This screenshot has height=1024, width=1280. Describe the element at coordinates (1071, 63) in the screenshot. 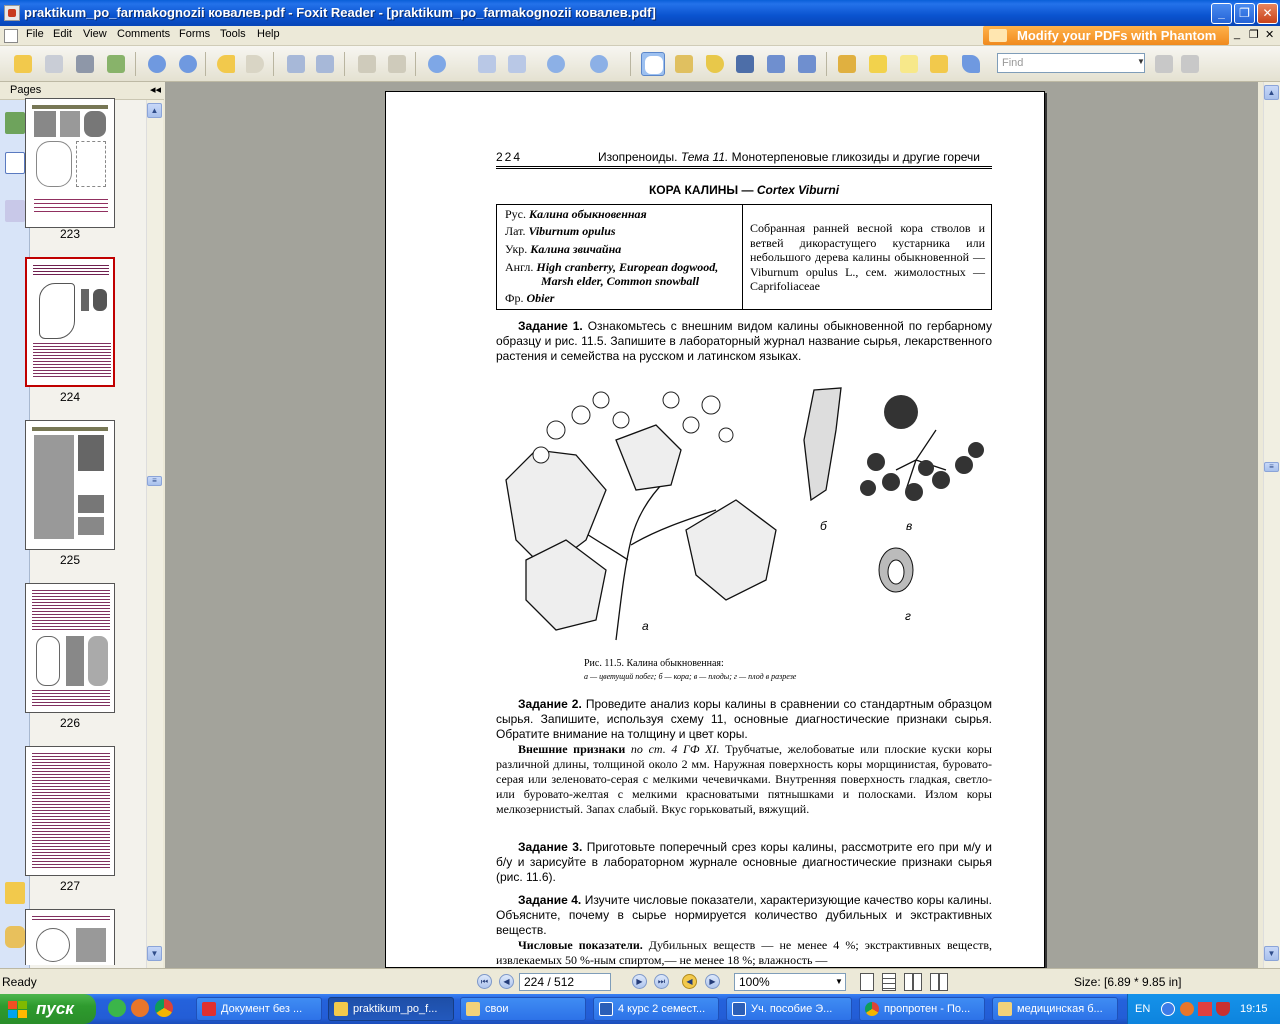

I see `find-input: Find` at that location.